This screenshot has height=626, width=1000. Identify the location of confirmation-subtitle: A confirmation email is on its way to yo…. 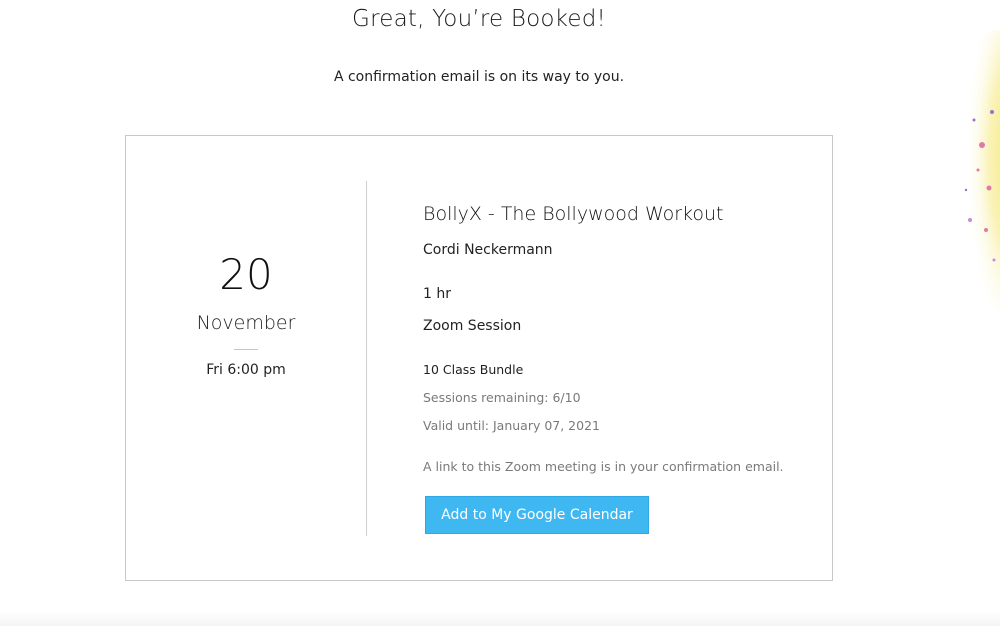
(479, 77).